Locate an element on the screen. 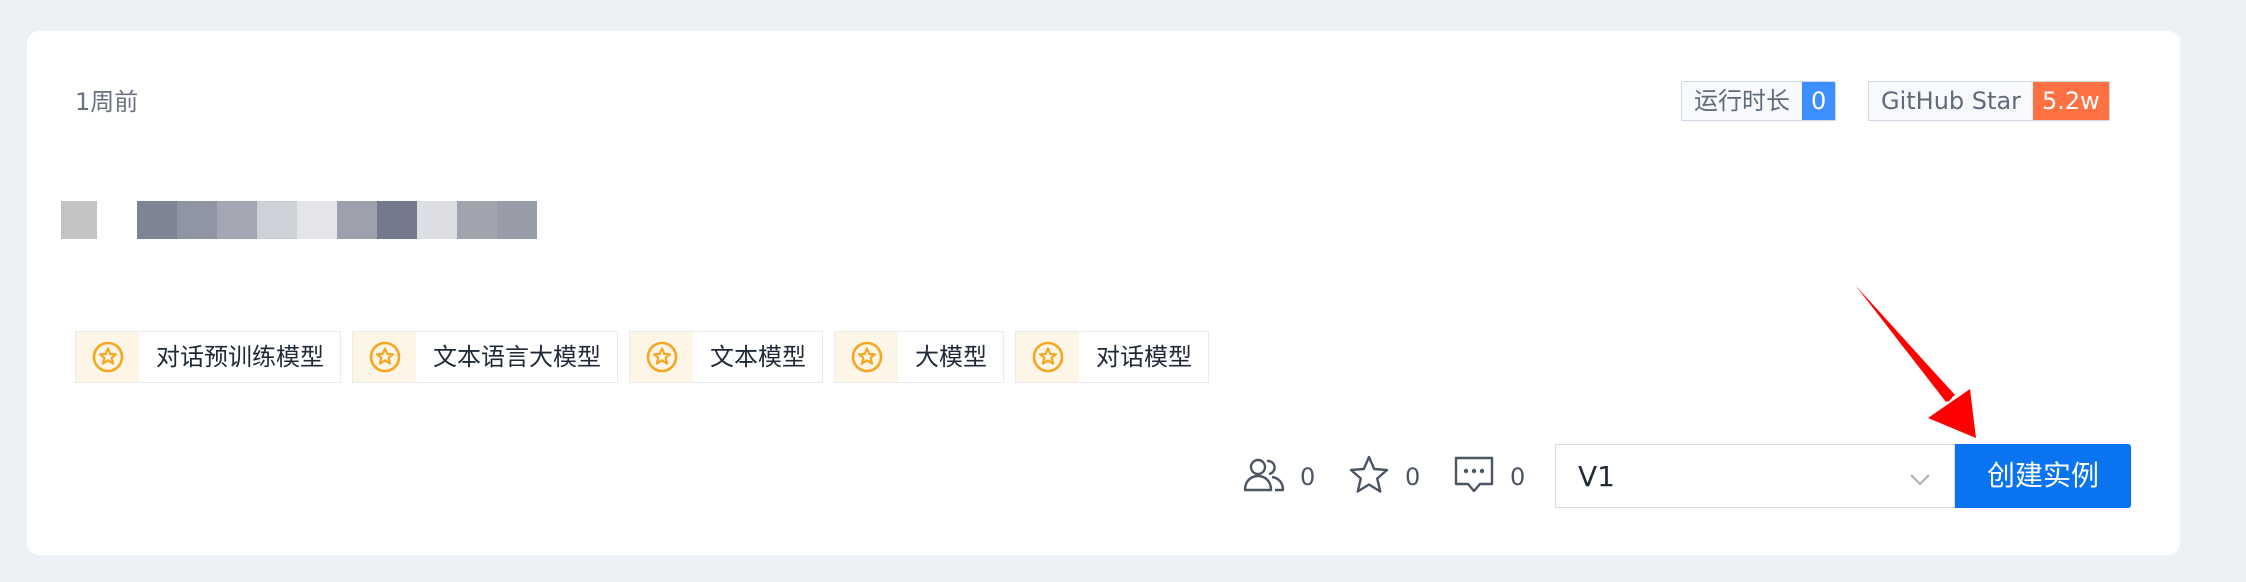  comments-count: 0 is located at coordinates (1518, 477).